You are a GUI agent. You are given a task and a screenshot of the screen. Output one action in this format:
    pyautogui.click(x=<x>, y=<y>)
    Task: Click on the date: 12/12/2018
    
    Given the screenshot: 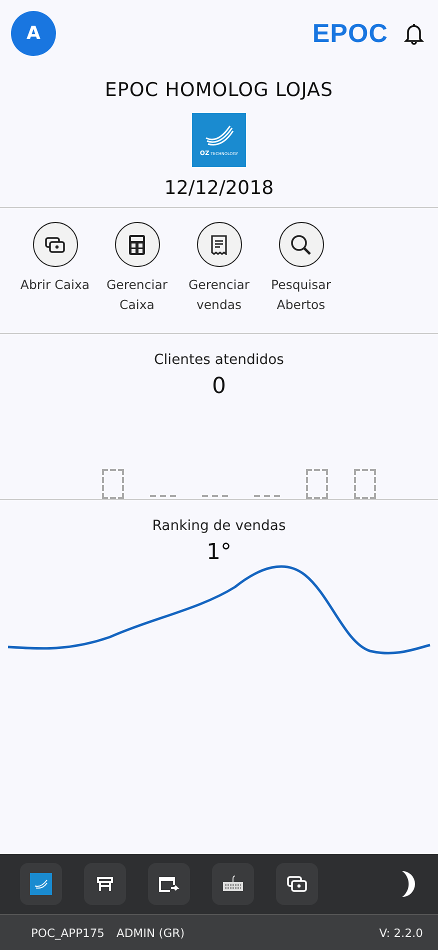 What is the action you would take?
    pyautogui.click(x=219, y=188)
    